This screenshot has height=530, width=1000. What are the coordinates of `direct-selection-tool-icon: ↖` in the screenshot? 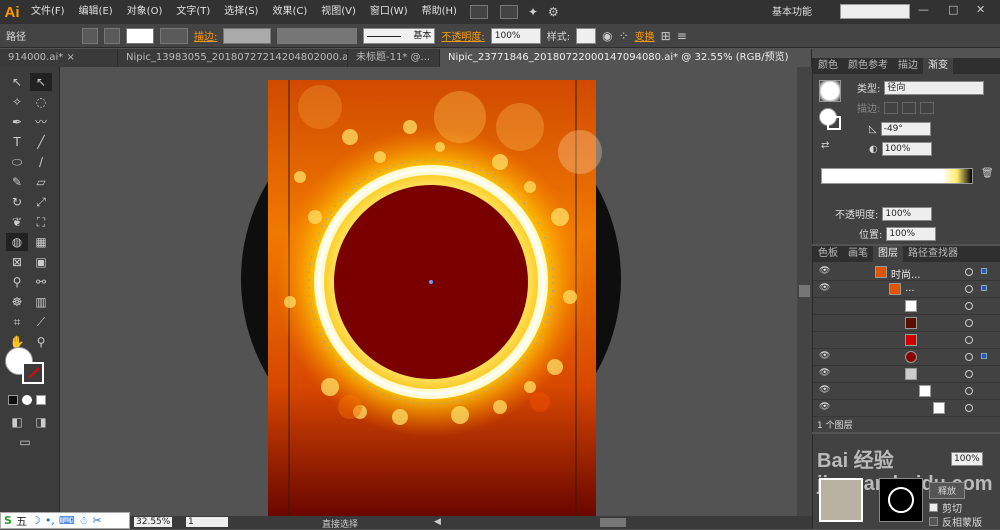 It's located at (41, 82).